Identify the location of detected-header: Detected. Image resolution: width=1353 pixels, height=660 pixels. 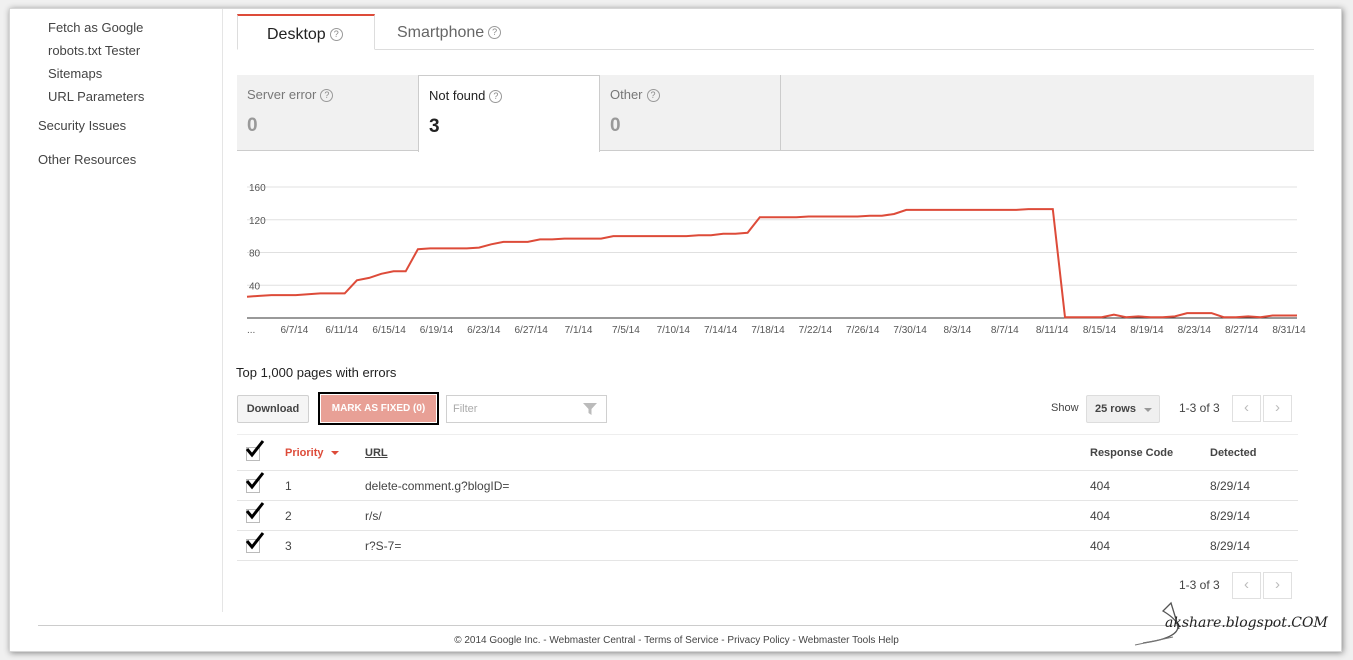
(1233, 453).